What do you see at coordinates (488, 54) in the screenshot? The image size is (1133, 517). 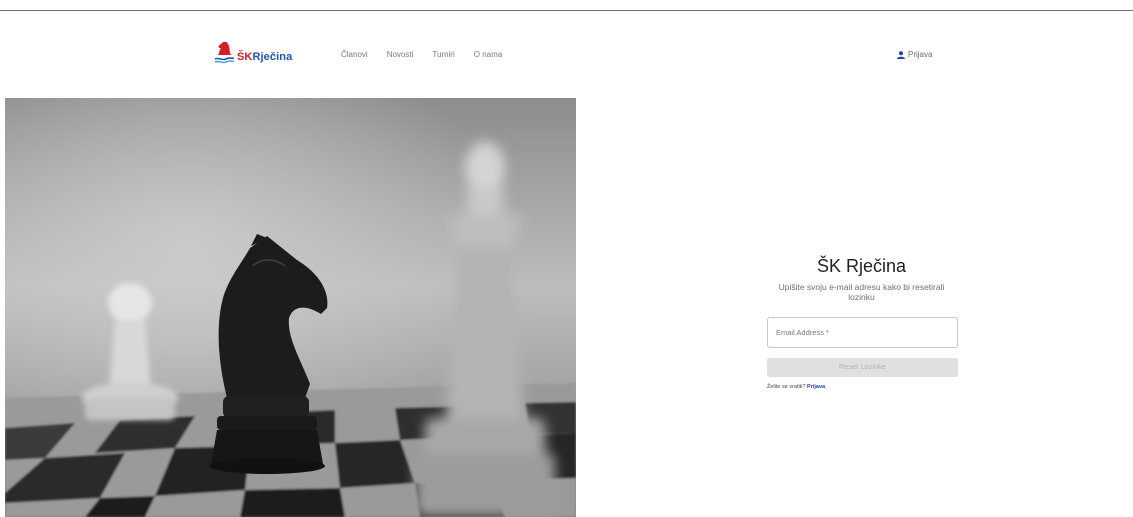 I see `nav-item-o-nama: O nama` at bounding box center [488, 54].